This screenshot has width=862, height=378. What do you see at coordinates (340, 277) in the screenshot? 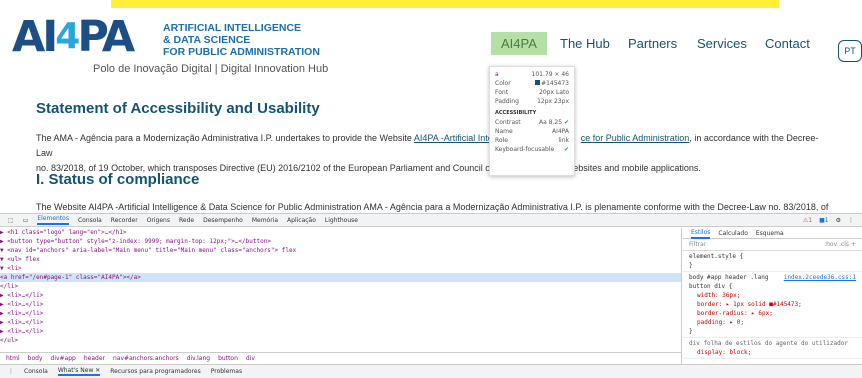
I see `dom-node-selected: <a href="/en#page-1" class="AI4PA"></a>` at bounding box center [340, 277].